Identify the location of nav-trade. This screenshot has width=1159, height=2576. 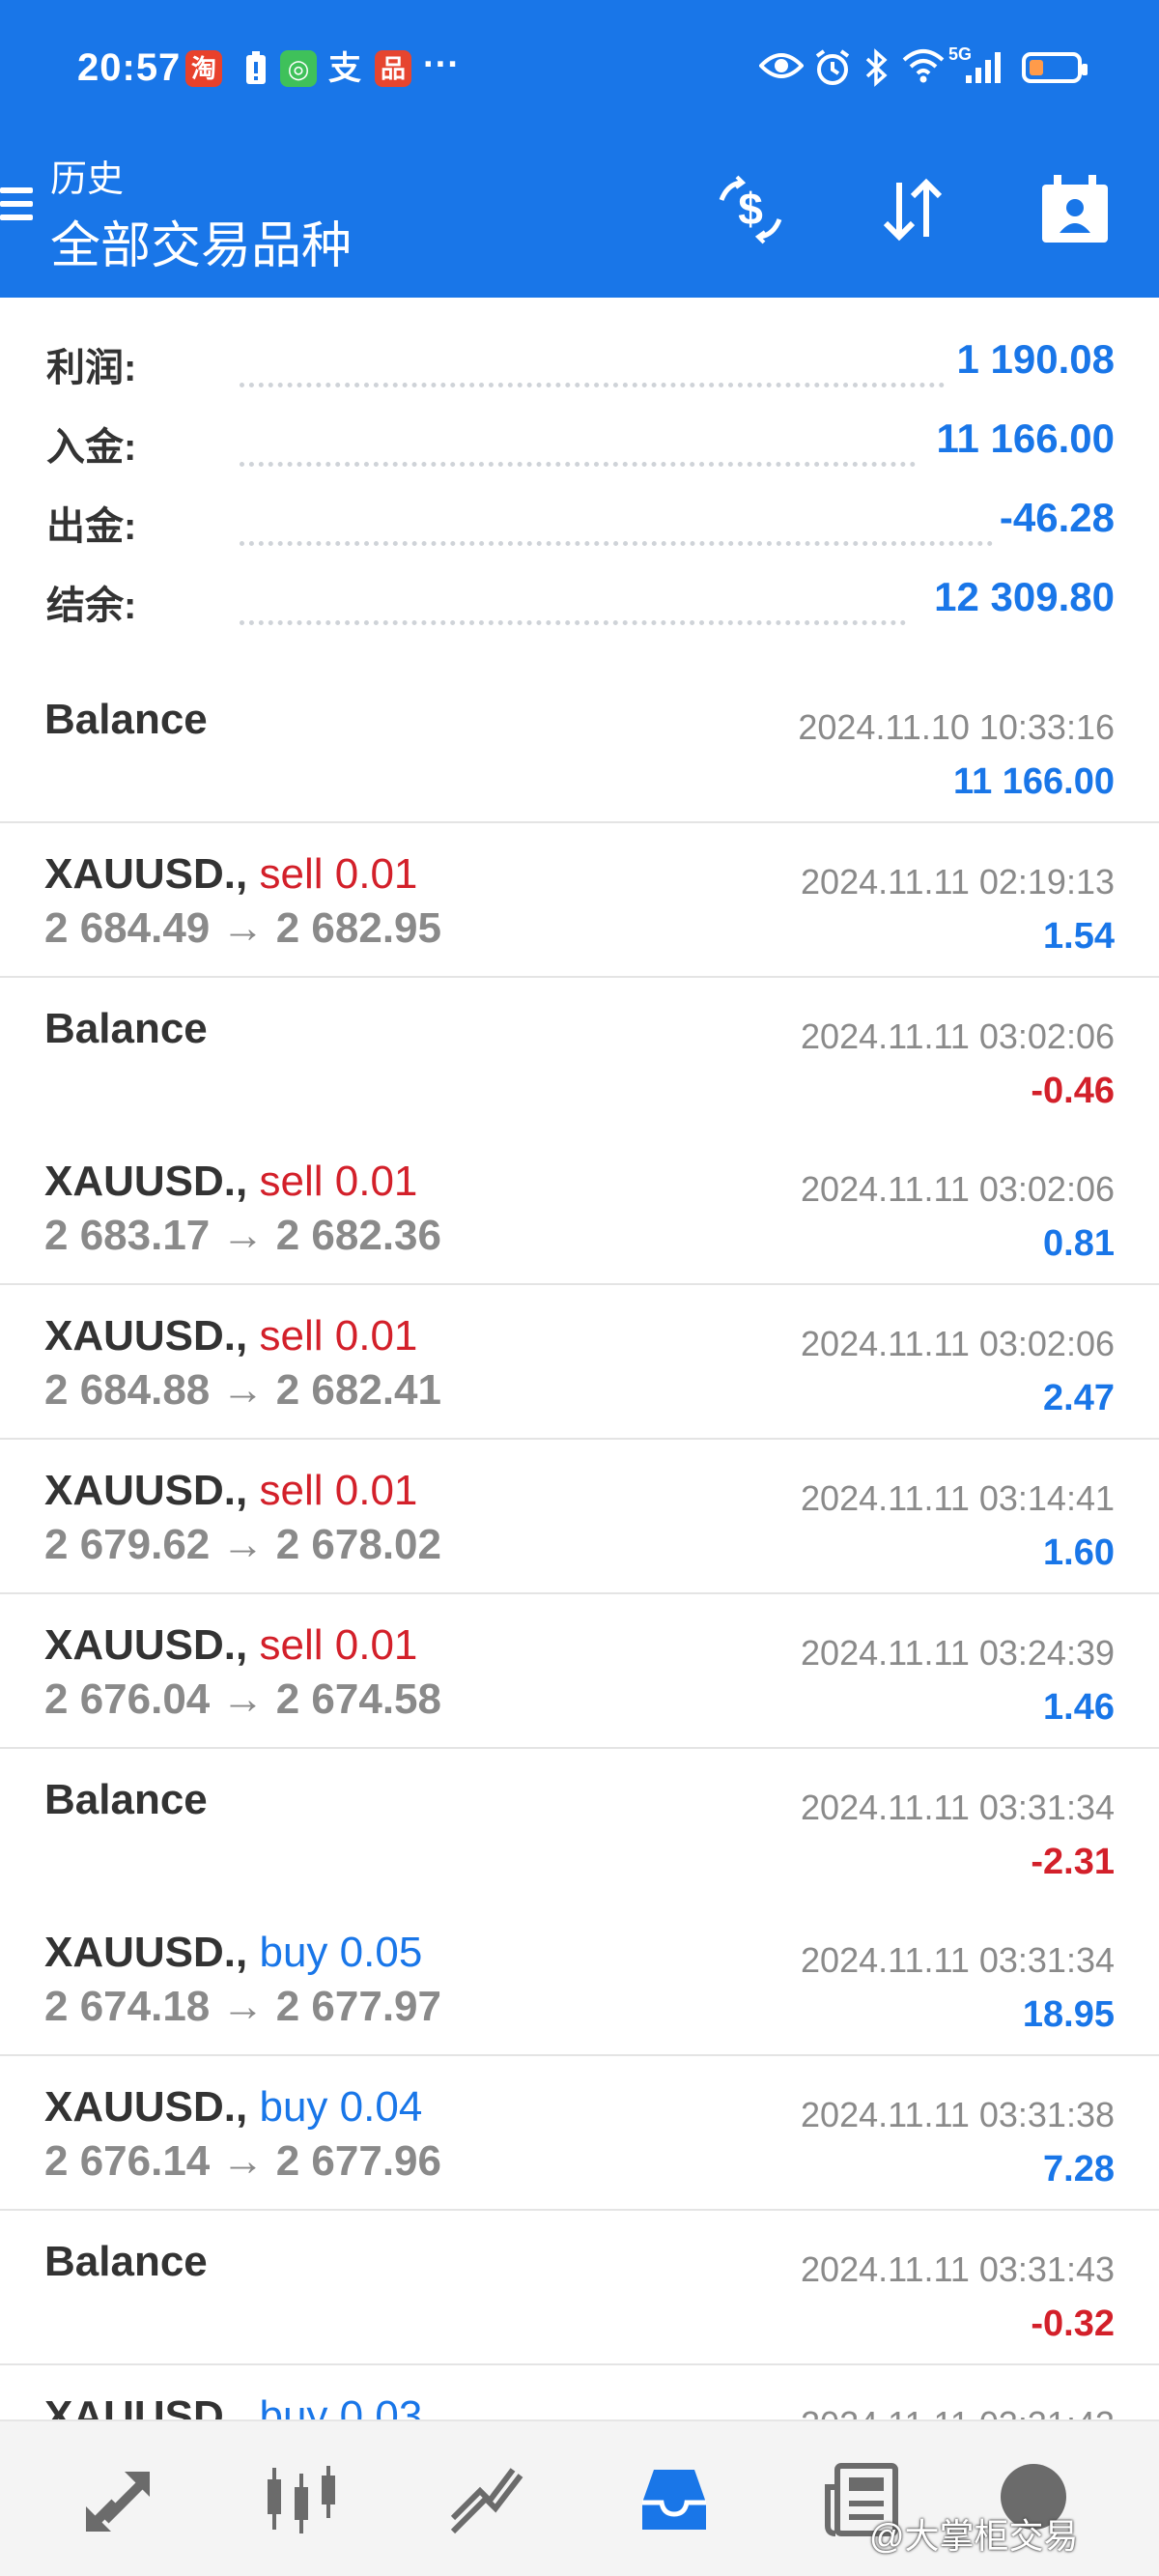
(486, 2499).